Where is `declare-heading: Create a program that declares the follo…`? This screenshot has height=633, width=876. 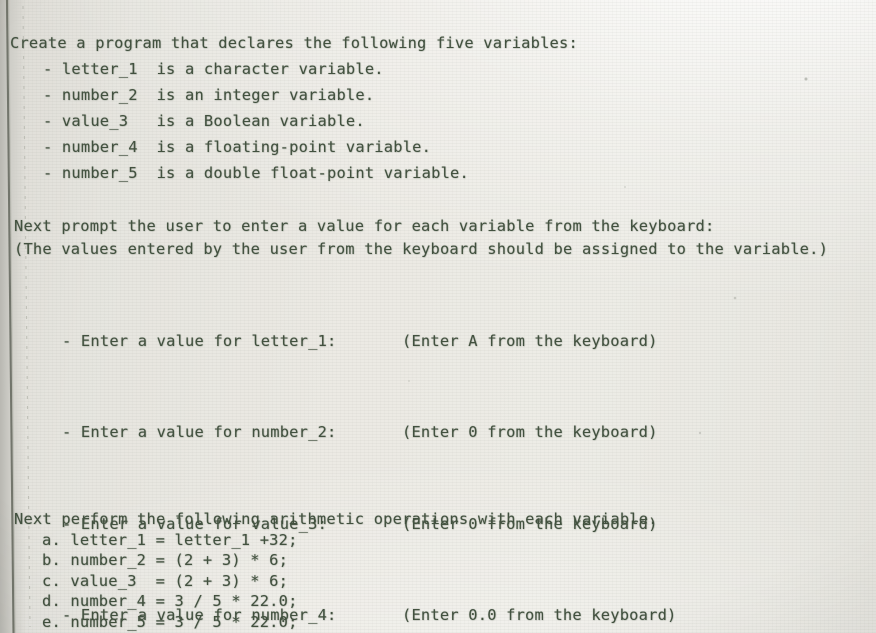 declare-heading: Create a program that declares the follo… is located at coordinates (294, 43).